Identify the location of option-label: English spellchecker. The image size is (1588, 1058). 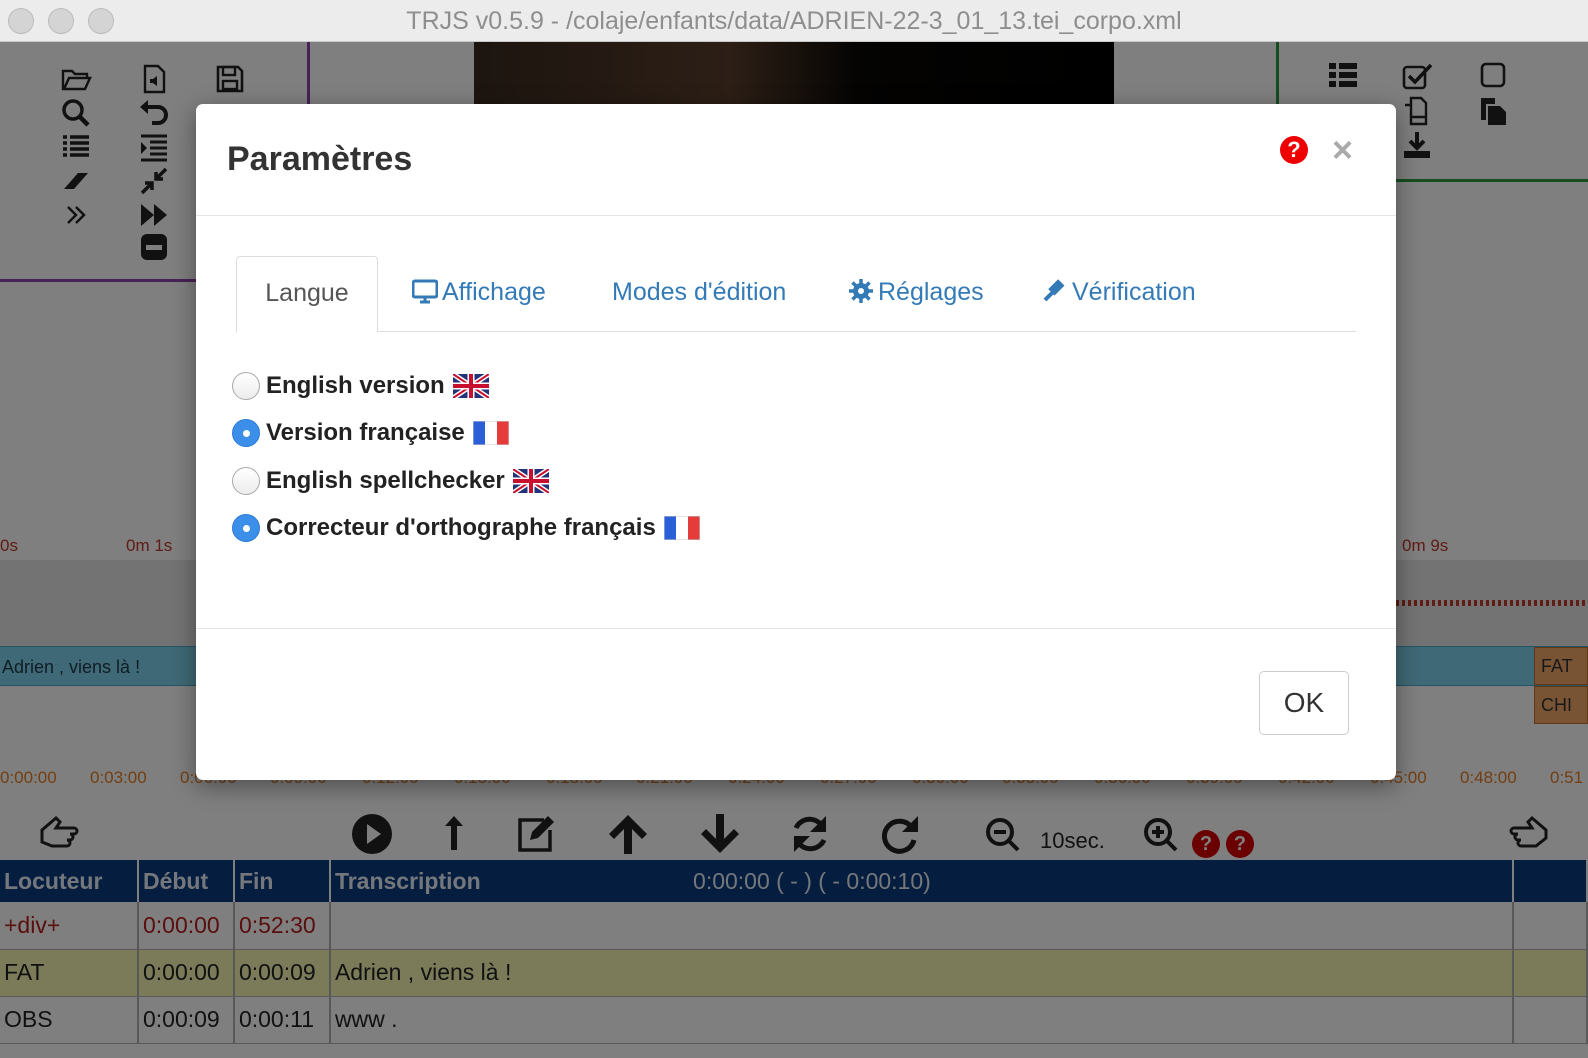
(385, 480).